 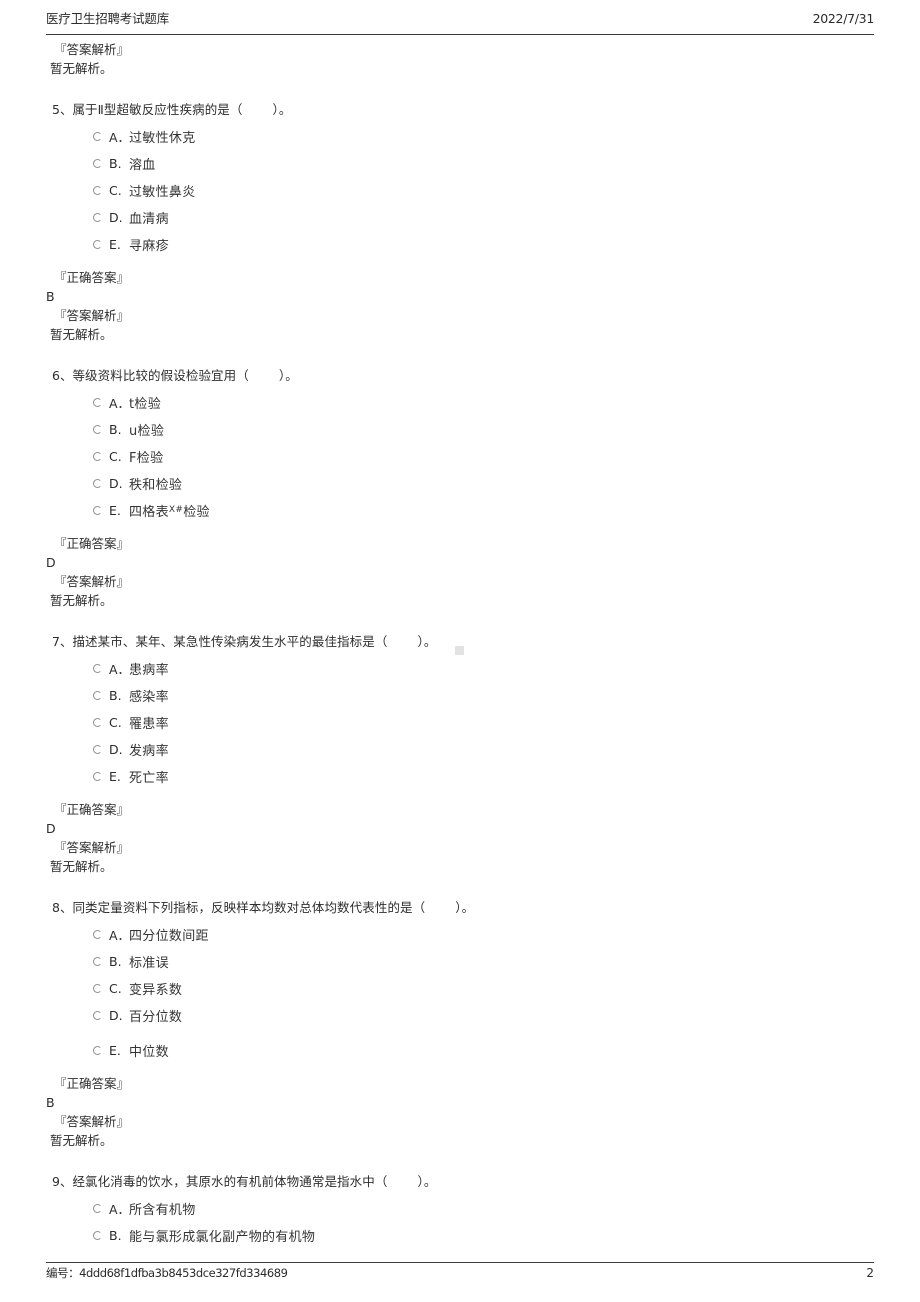 What do you see at coordinates (506, 1050) in the screenshot?
I see `option-8-e: E. 中位数` at bounding box center [506, 1050].